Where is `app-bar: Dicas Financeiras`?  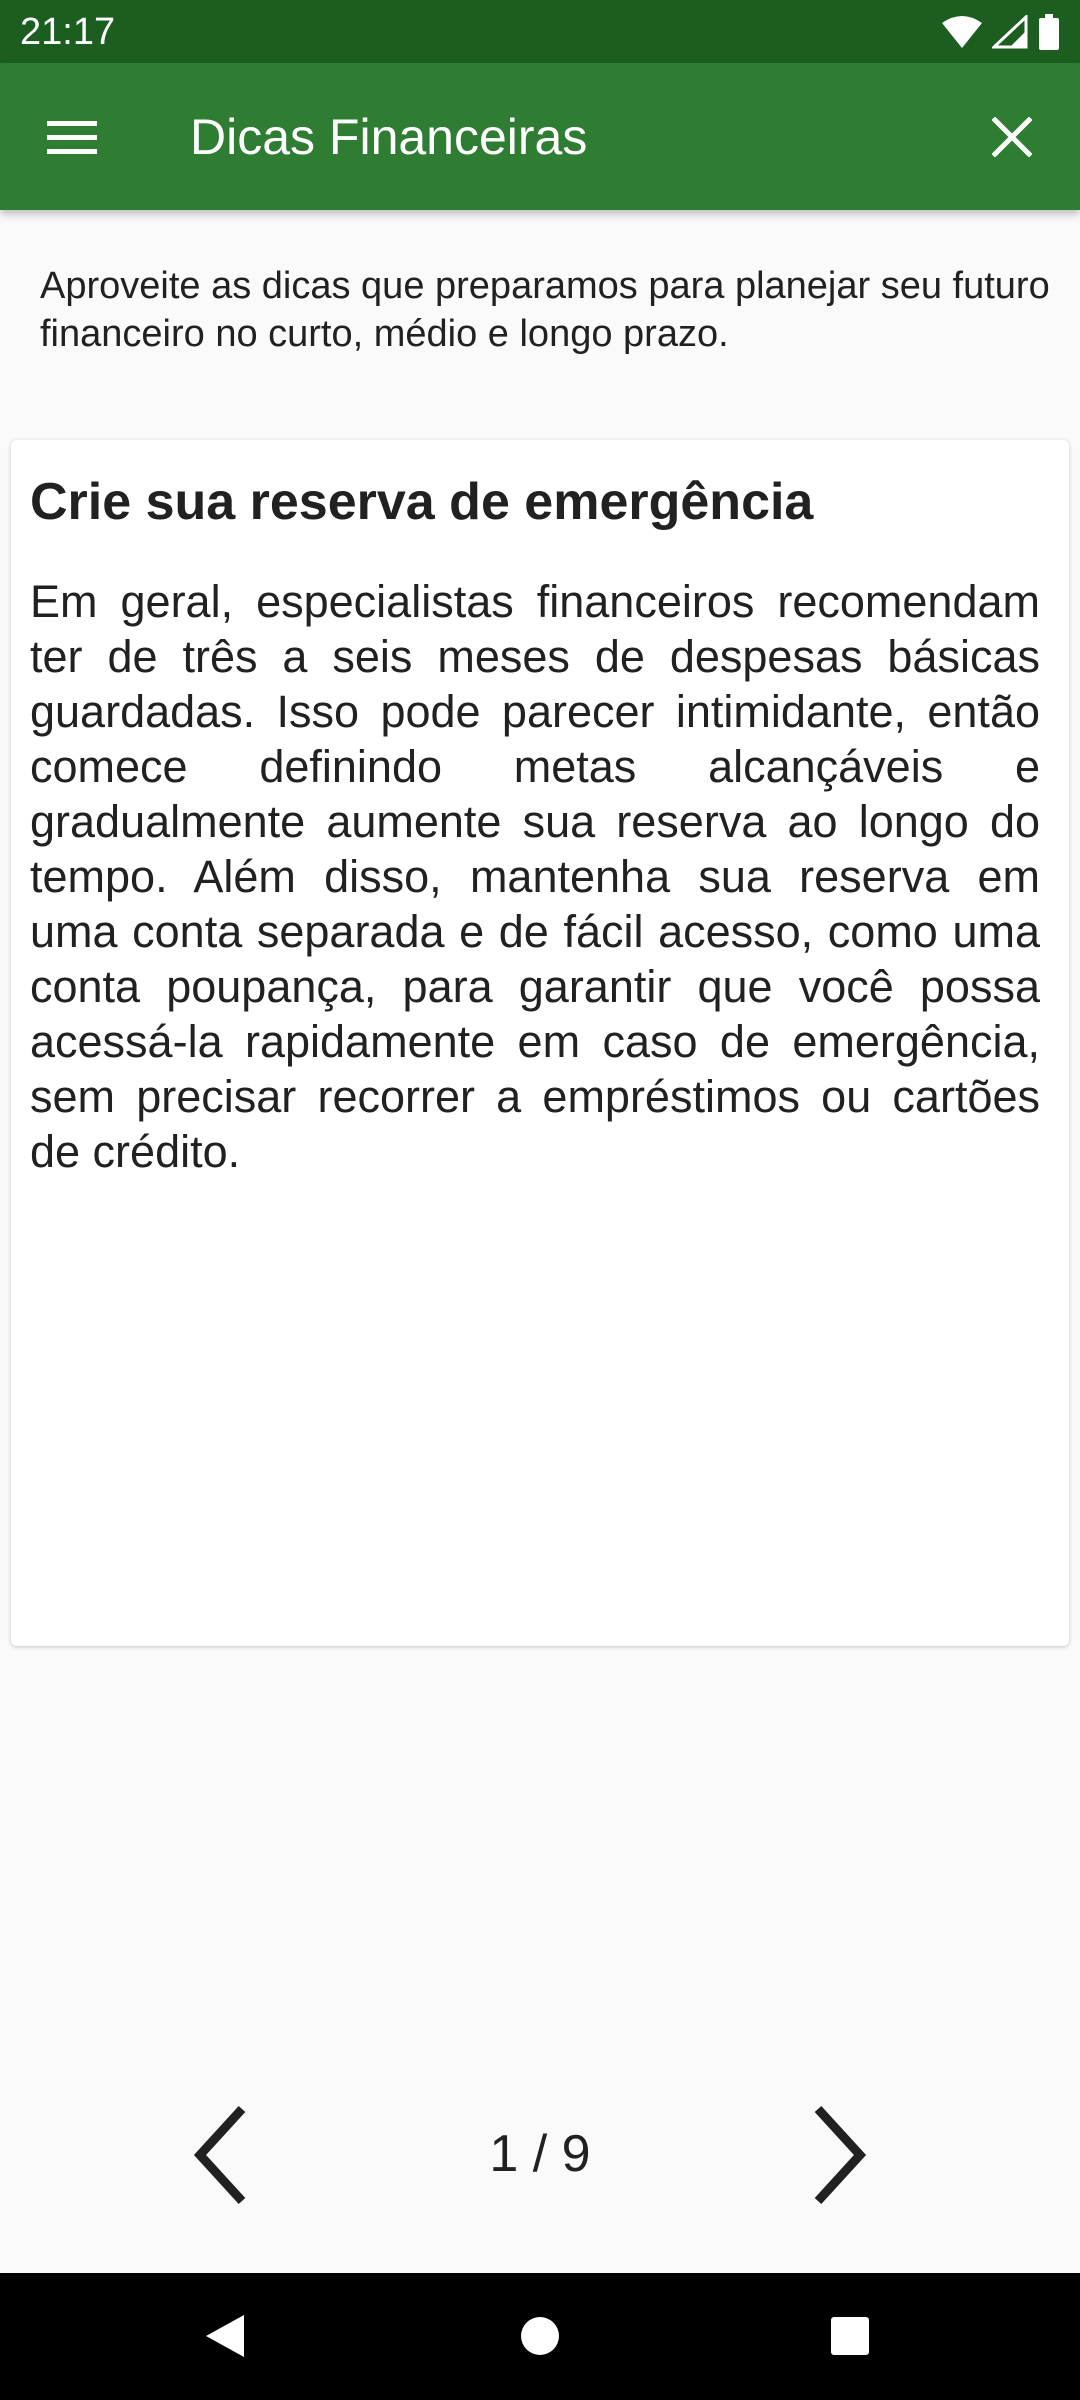 app-bar: Dicas Financeiras is located at coordinates (540, 136).